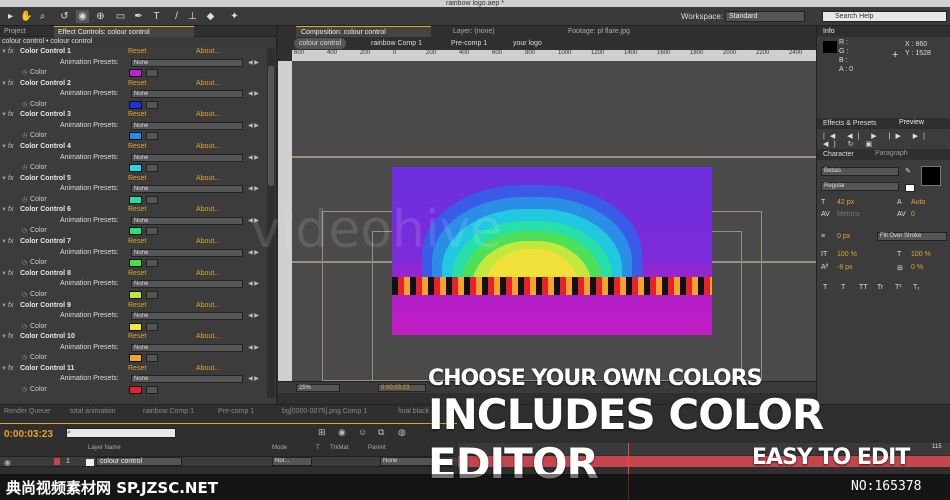 This screenshot has height=500, width=950. I want to click on rotate-tool-icon: ↺, so click(64, 16).